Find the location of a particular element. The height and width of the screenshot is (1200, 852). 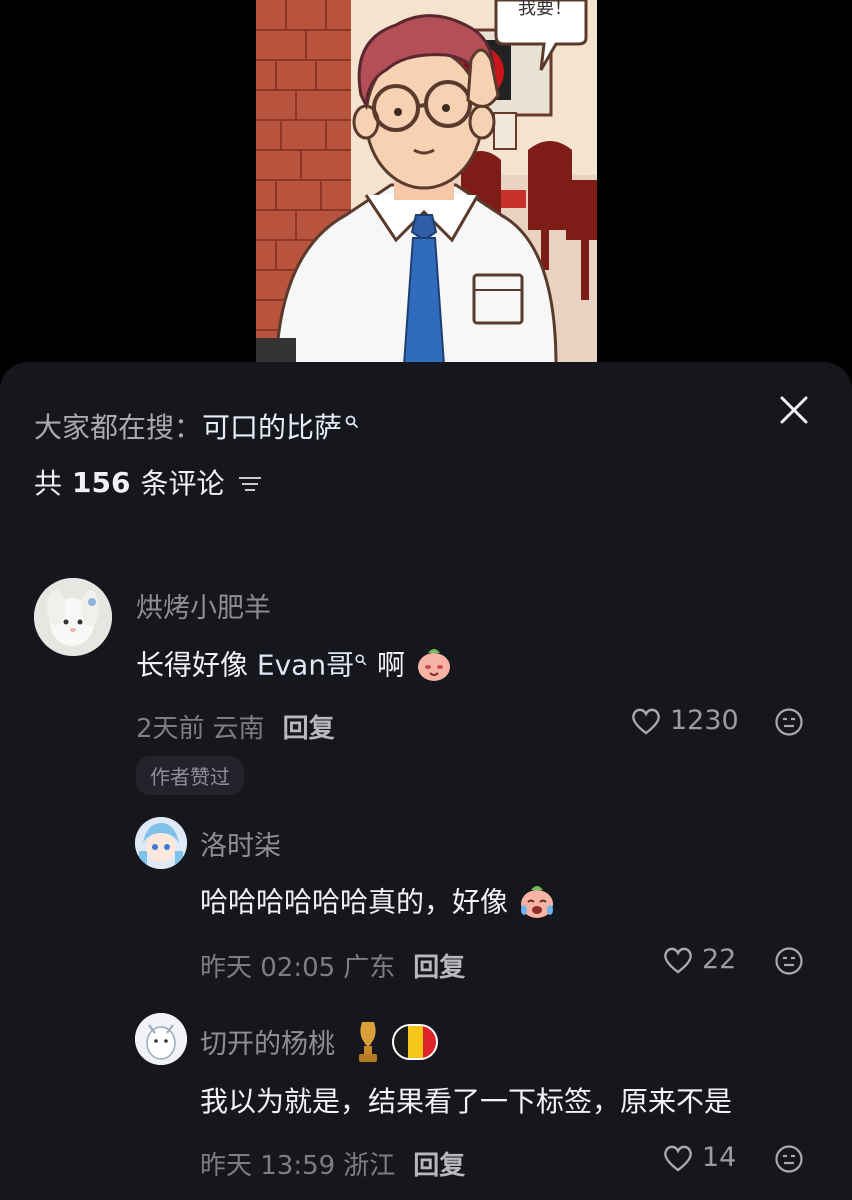

peach-crying-laugh-emoji-icon is located at coordinates (537, 903).